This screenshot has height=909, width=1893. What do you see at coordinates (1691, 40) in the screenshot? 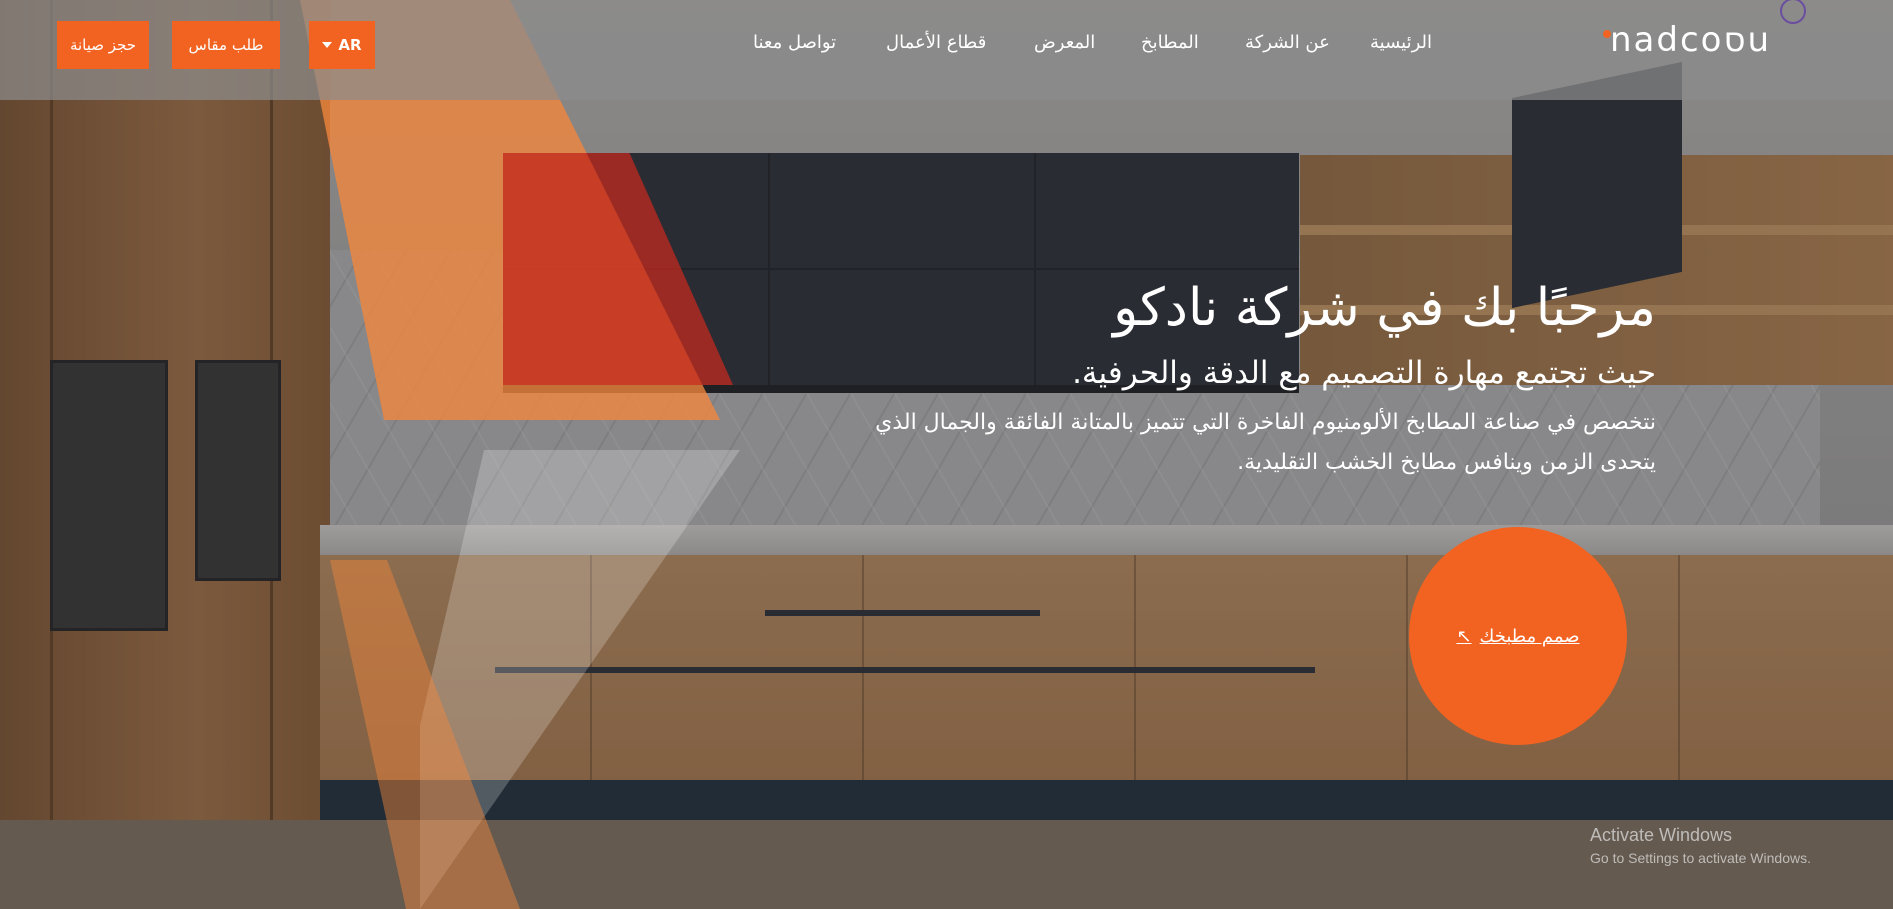
I see `logo-wordmark: nadcoסu` at bounding box center [1691, 40].